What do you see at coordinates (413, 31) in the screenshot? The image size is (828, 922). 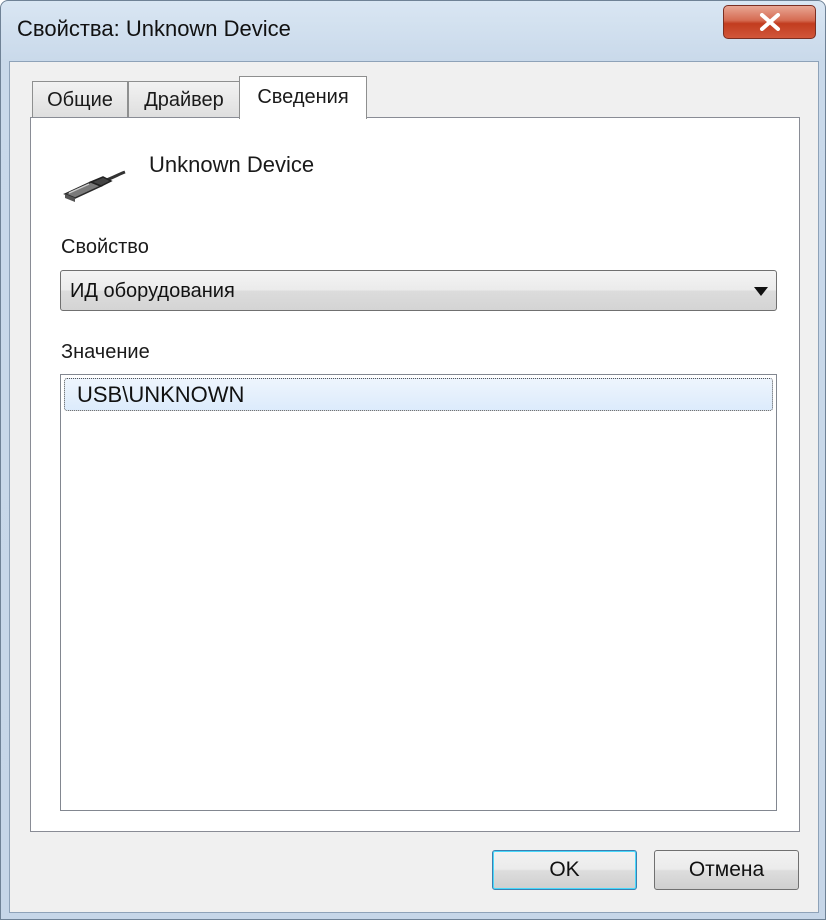 I see `title-bar: Свойства: Unknown Device` at bounding box center [413, 31].